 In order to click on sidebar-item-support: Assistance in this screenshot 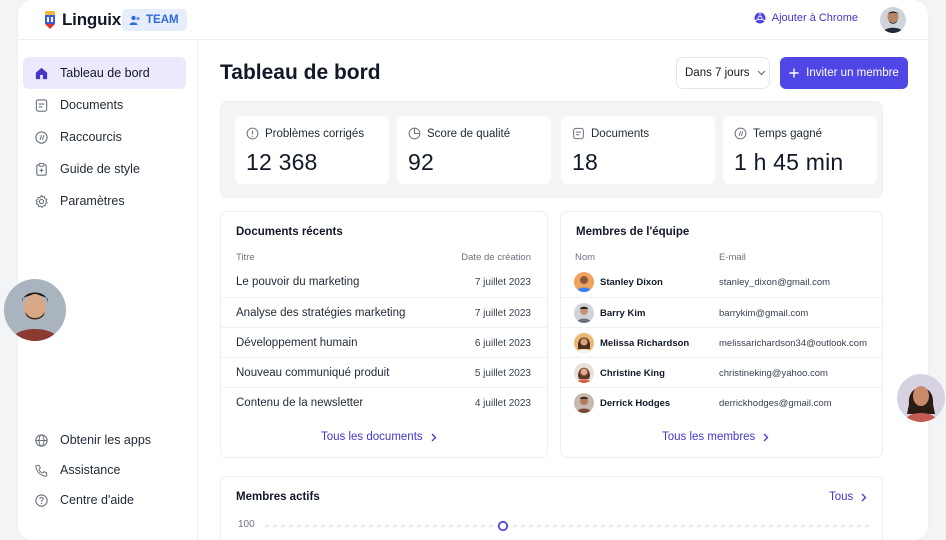, I will do `click(104, 470)`.